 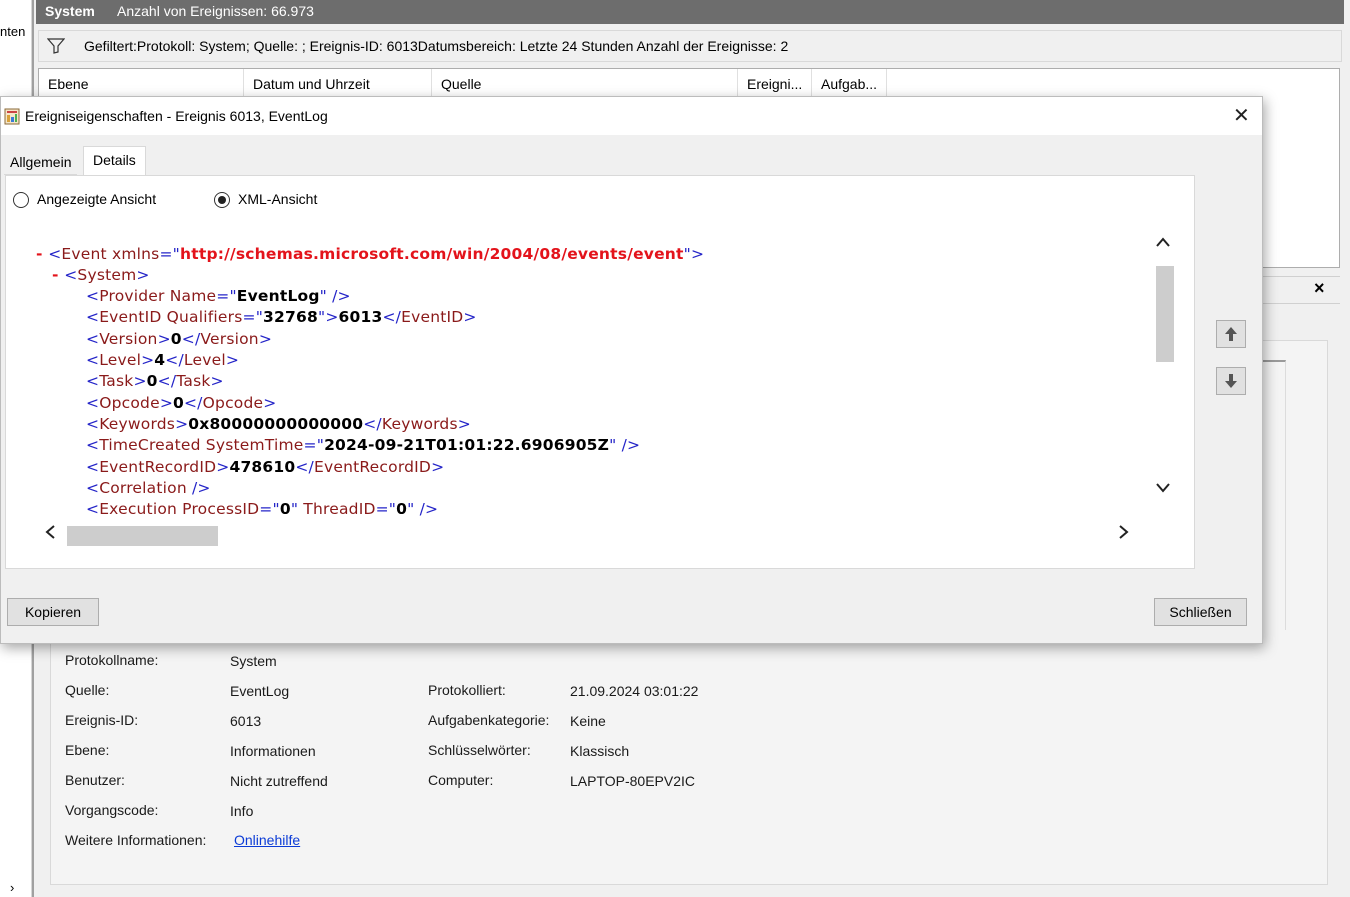 I want to click on close-icon: ✕, so click(x=1241, y=116).